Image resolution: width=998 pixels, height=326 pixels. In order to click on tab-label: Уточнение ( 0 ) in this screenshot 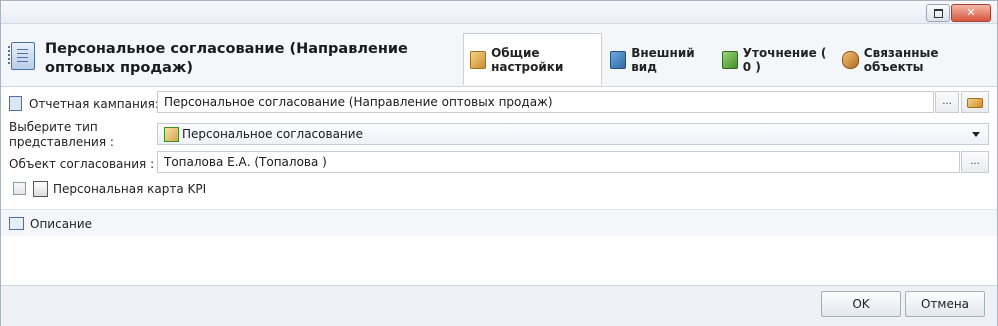, I will do `click(784, 60)`.